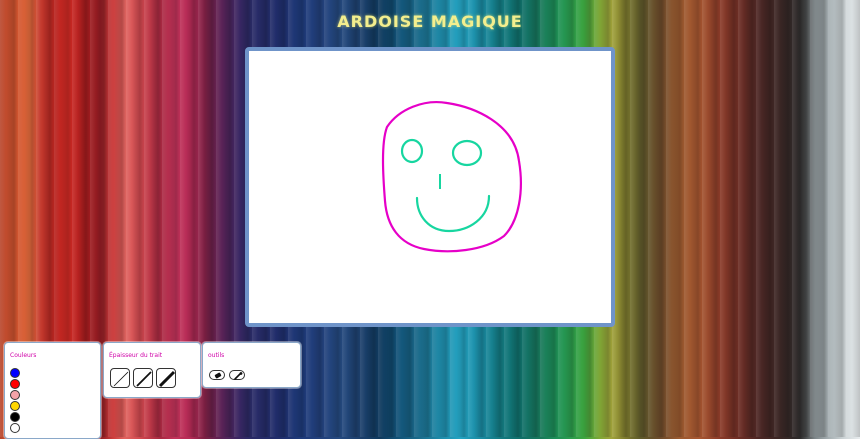 The height and width of the screenshot is (439, 860). What do you see at coordinates (52, 390) in the screenshot?
I see `colors-panel: Couleurs` at bounding box center [52, 390].